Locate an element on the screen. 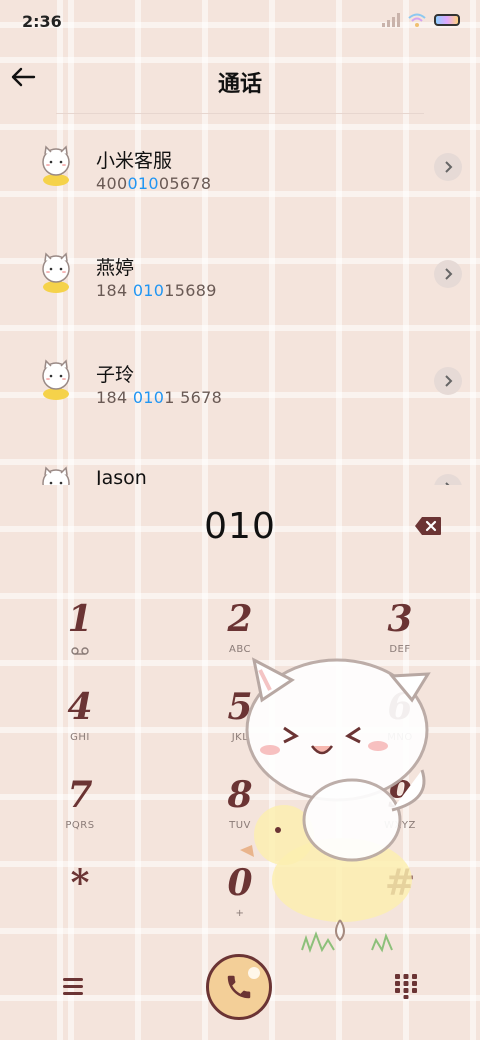 The width and height of the screenshot is (480, 1040). voicemail-icon is located at coordinates (80, 651).